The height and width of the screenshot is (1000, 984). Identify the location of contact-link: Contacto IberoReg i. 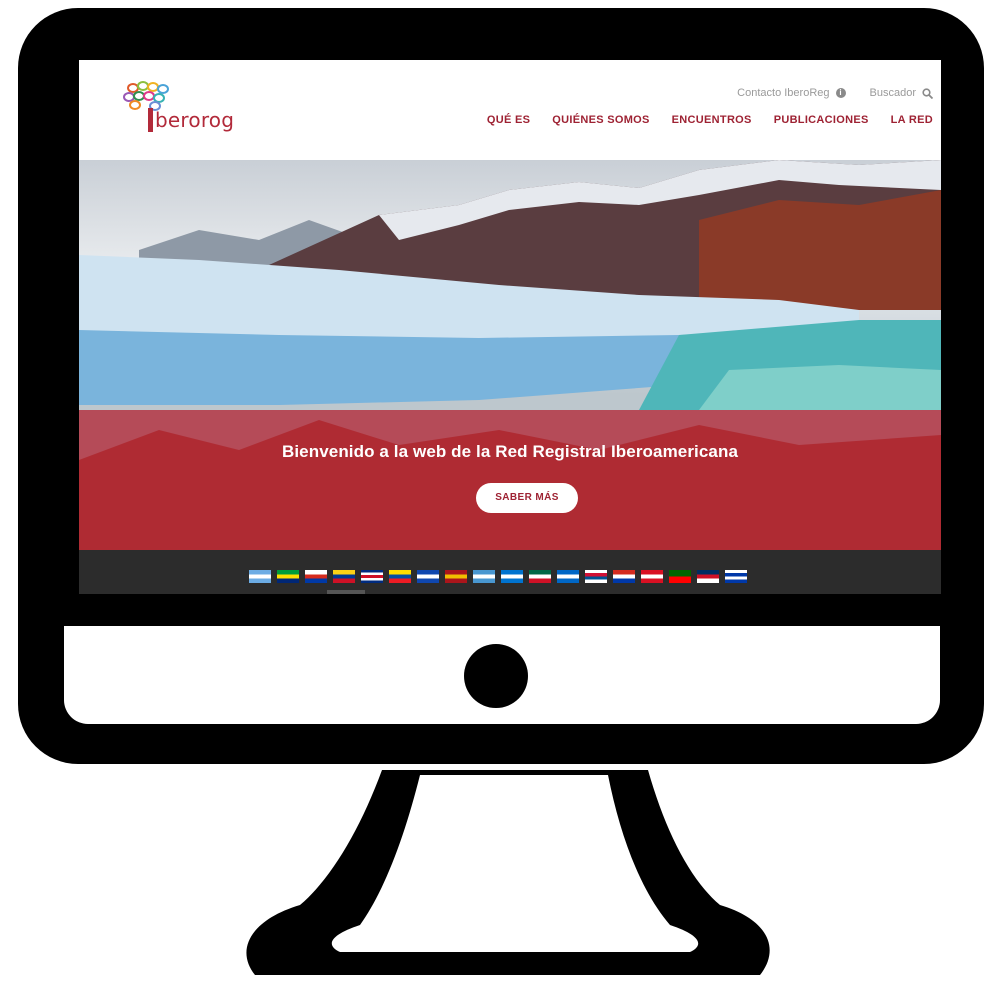
(791, 93).